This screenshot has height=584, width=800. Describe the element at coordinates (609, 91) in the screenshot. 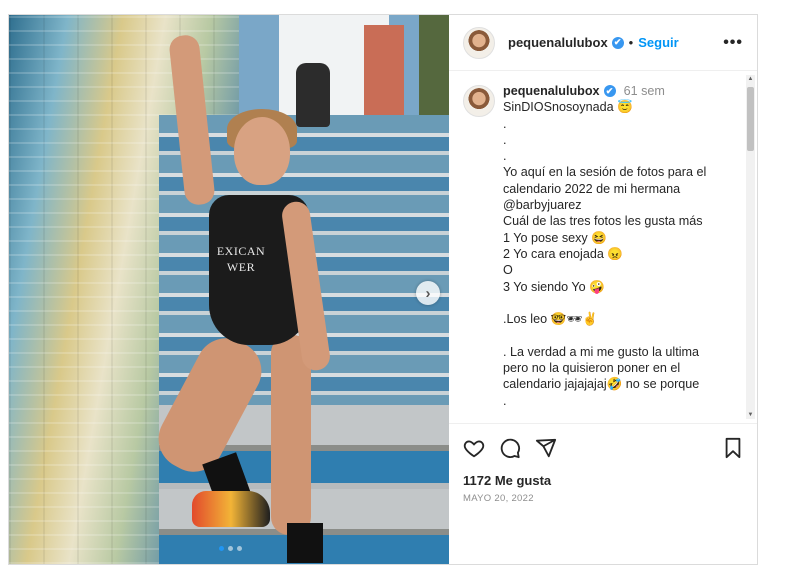

I see `caption-verified-icon: ✔` at that location.